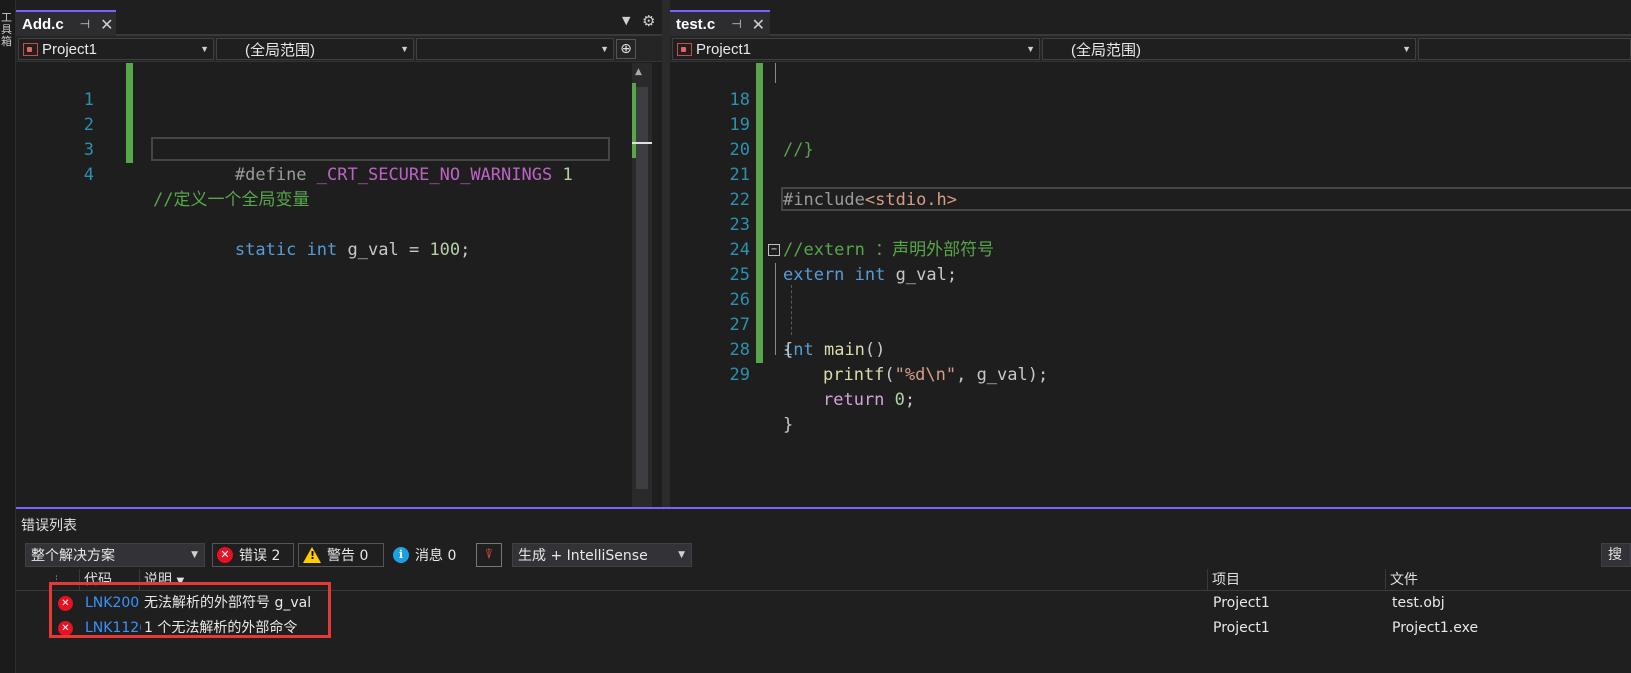 The width and height of the screenshot is (1631, 673). Describe the element at coordinates (312, 555) in the screenshot. I see `warning-icon` at that location.